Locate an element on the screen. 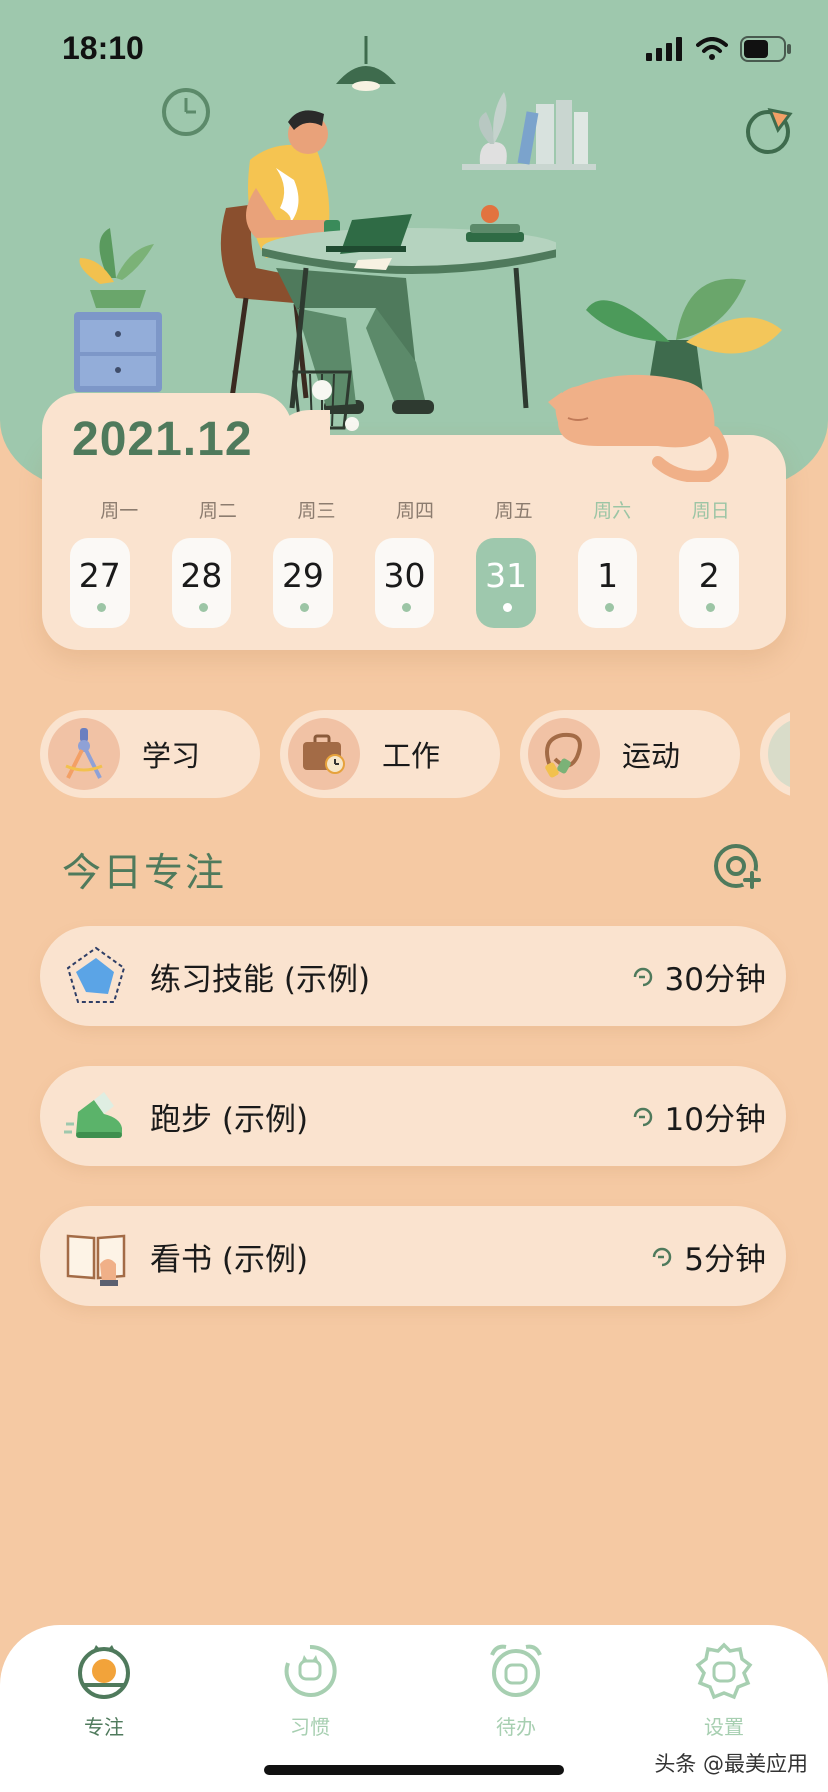 The width and height of the screenshot is (828, 1792). tab-settings: 设置 is located at coordinates (724, 1690).